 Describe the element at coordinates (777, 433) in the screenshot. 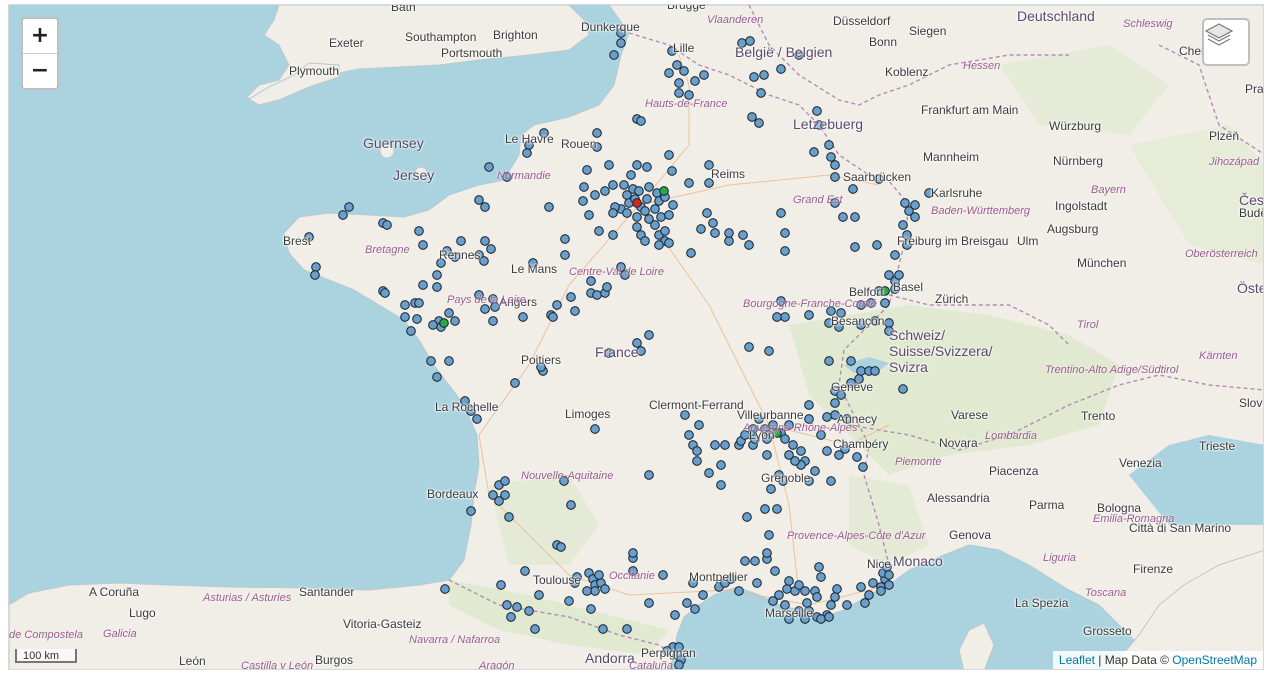

I see `map-marker-green` at that location.